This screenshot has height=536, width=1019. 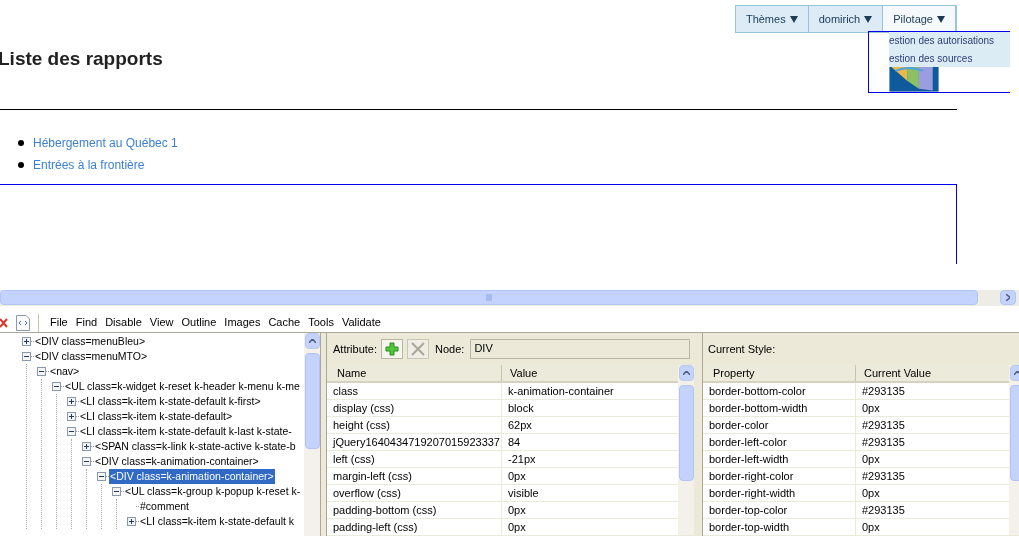 What do you see at coordinates (105, 143) in the screenshot?
I see `report-link: Hébergement au Québec 1` at bounding box center [105, 143].